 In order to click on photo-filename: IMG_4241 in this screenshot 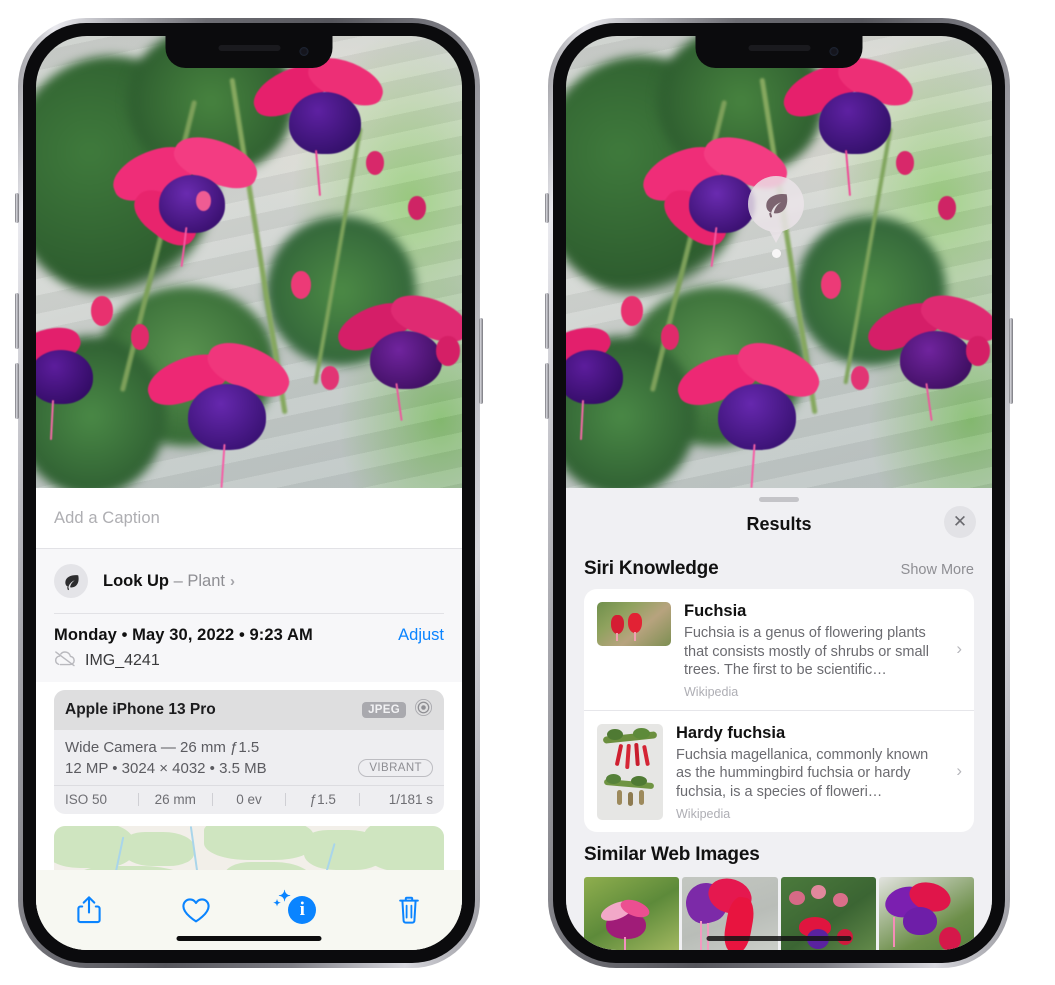, I will do `click(122, 660)`.